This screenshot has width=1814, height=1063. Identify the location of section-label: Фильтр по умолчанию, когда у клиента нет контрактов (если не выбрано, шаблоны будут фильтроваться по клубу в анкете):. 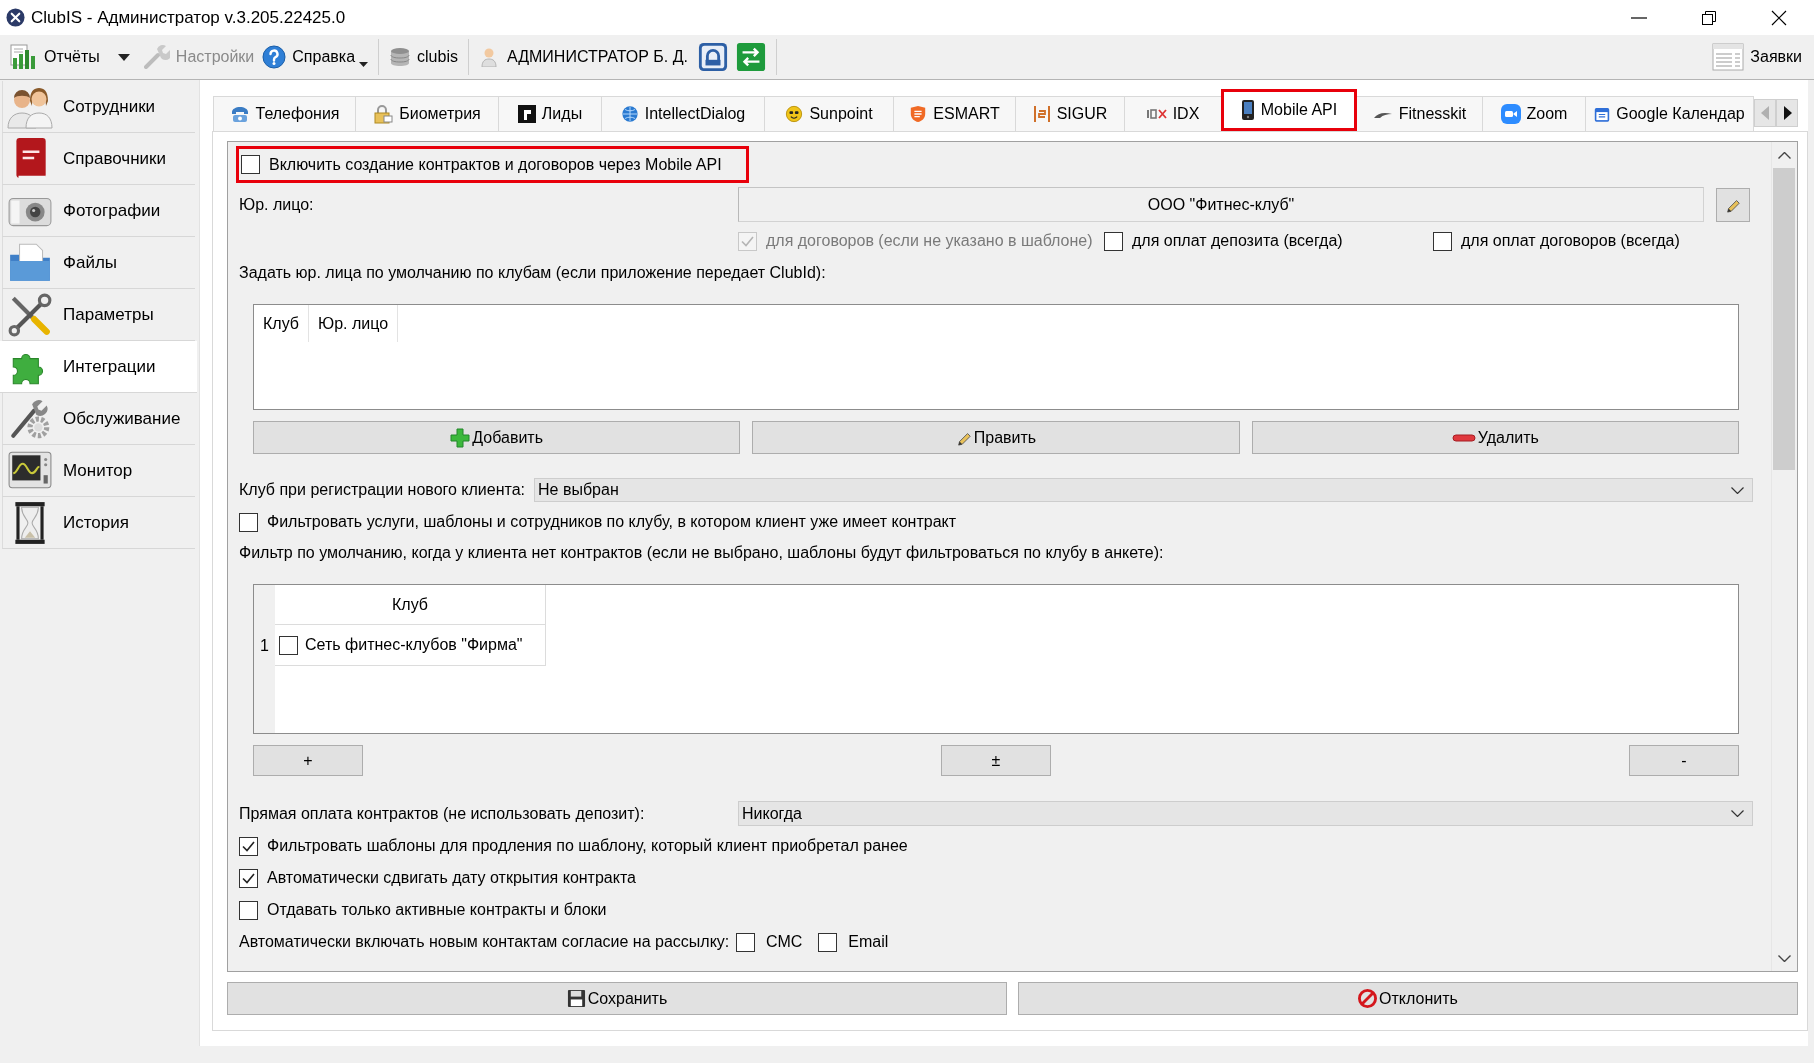
(702, 553).